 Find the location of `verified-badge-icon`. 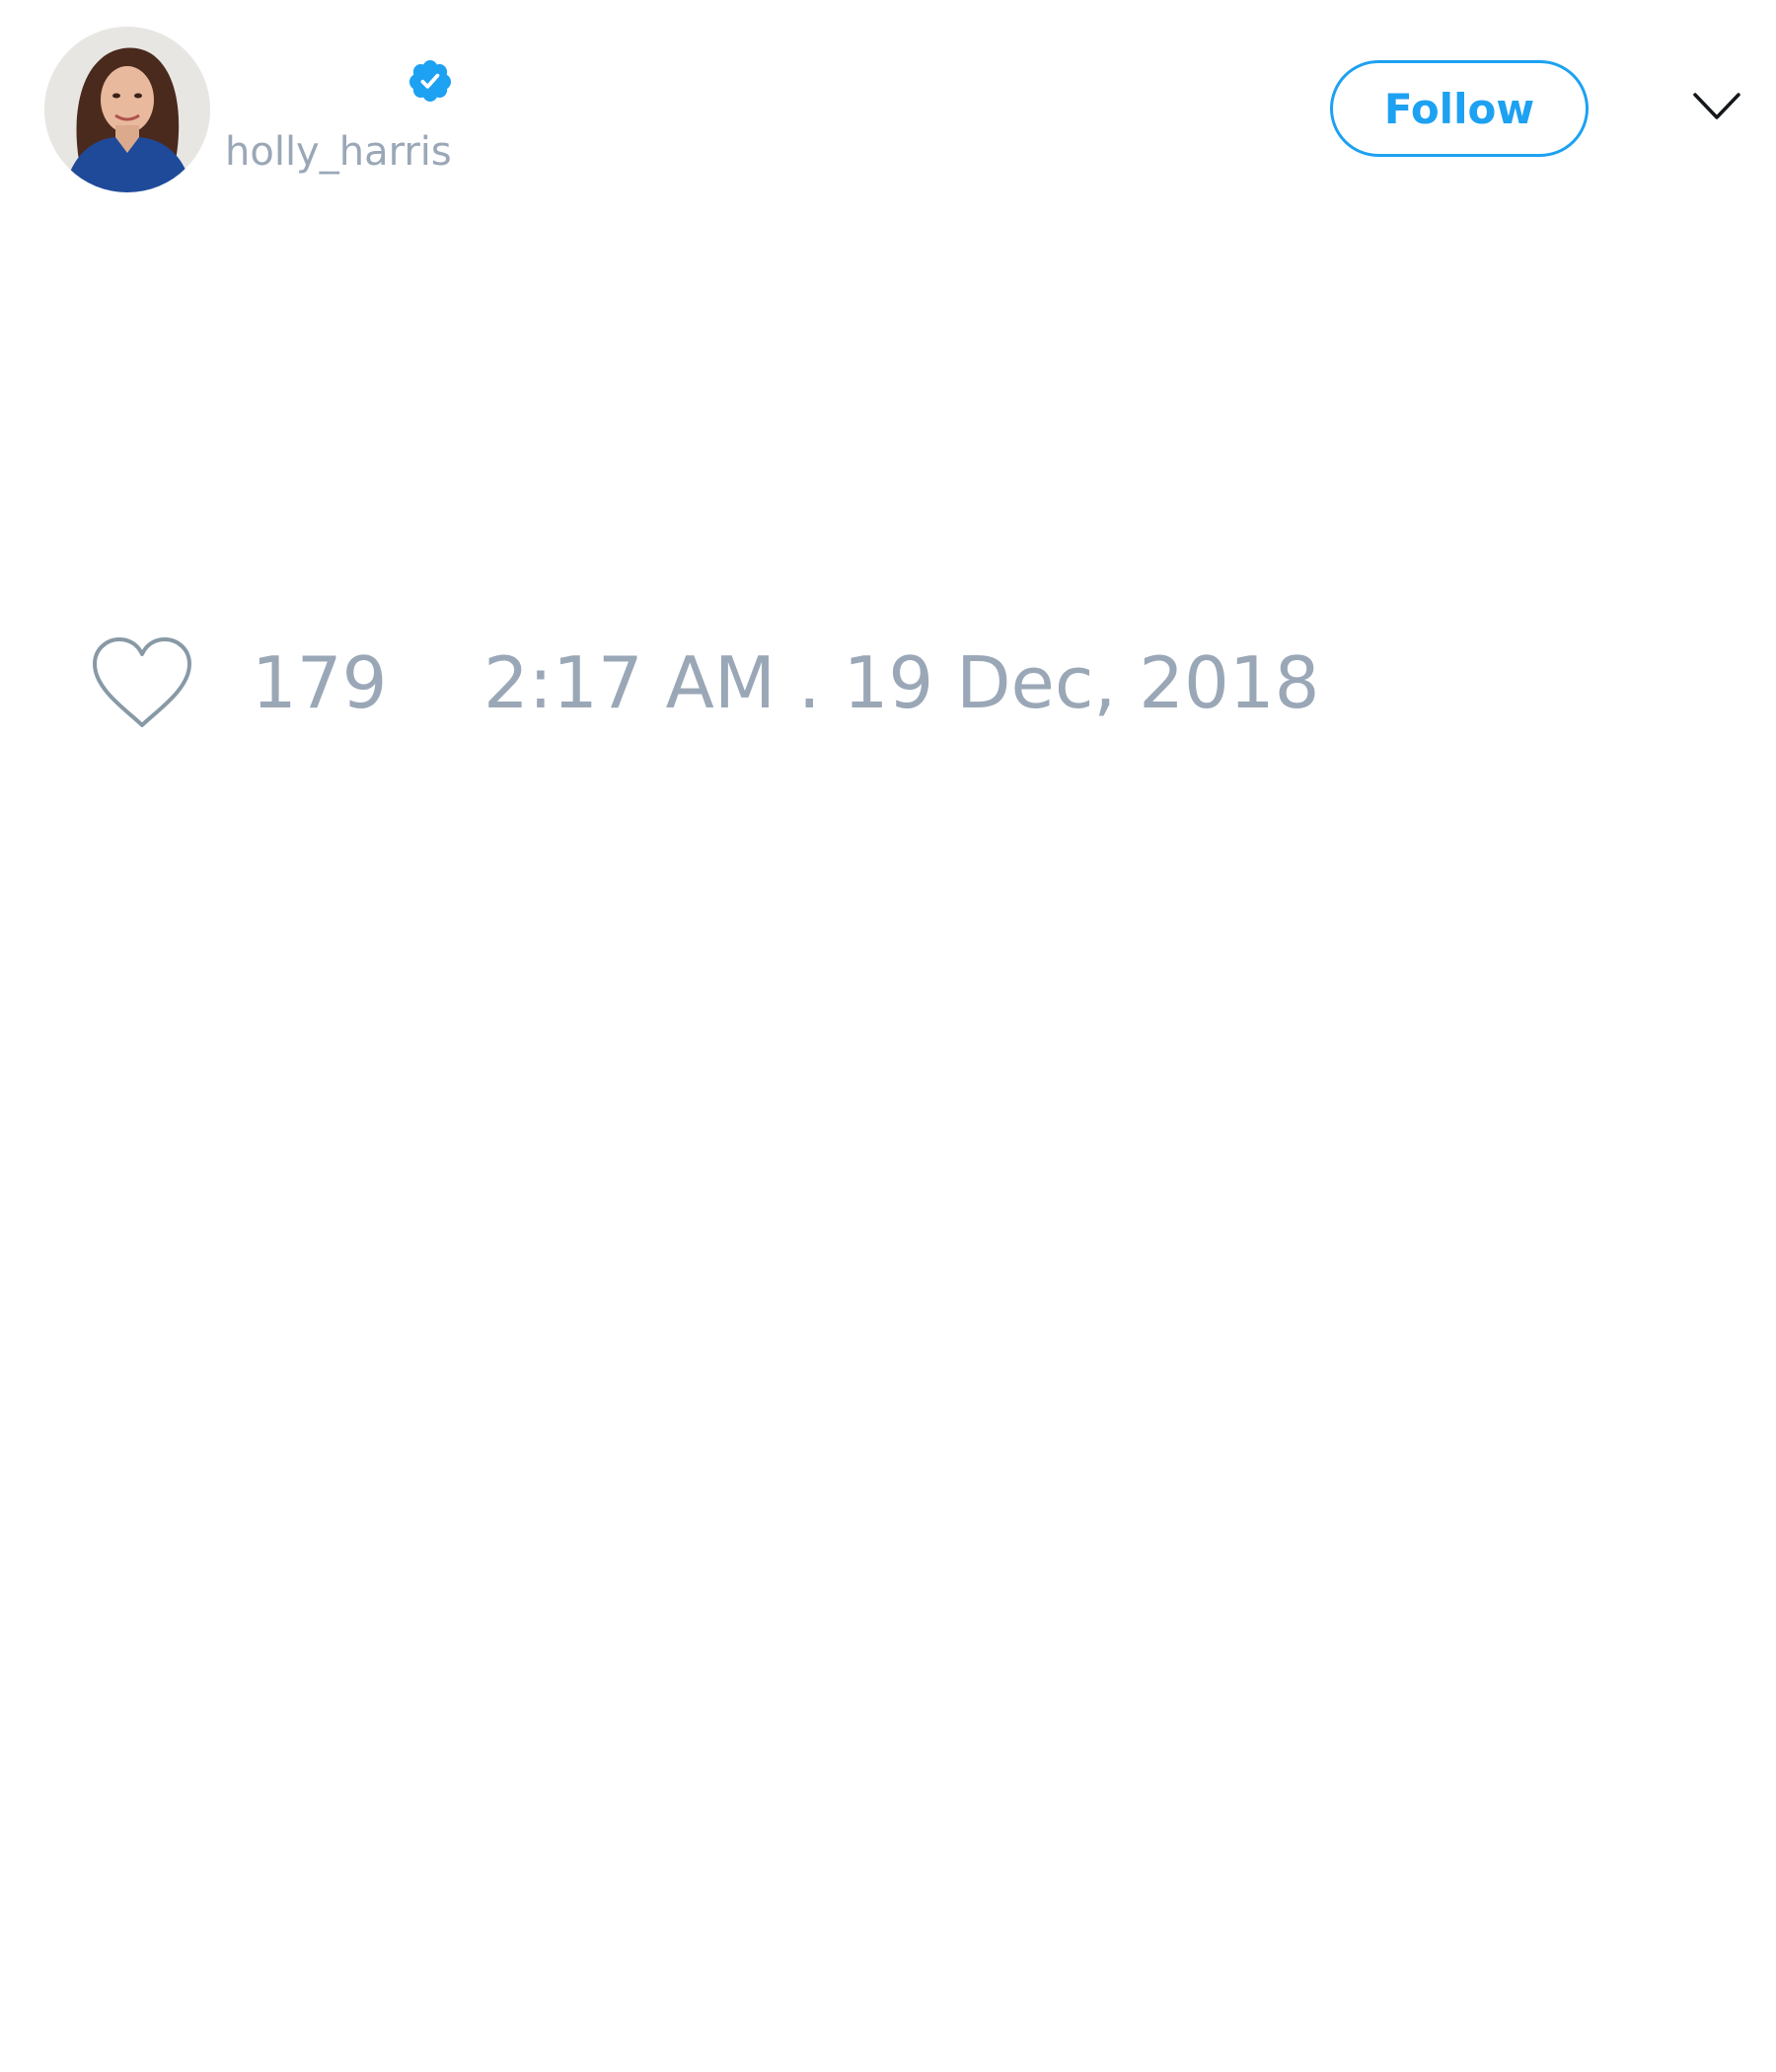

verified-badge-icon is located at coordinates (430, 81).